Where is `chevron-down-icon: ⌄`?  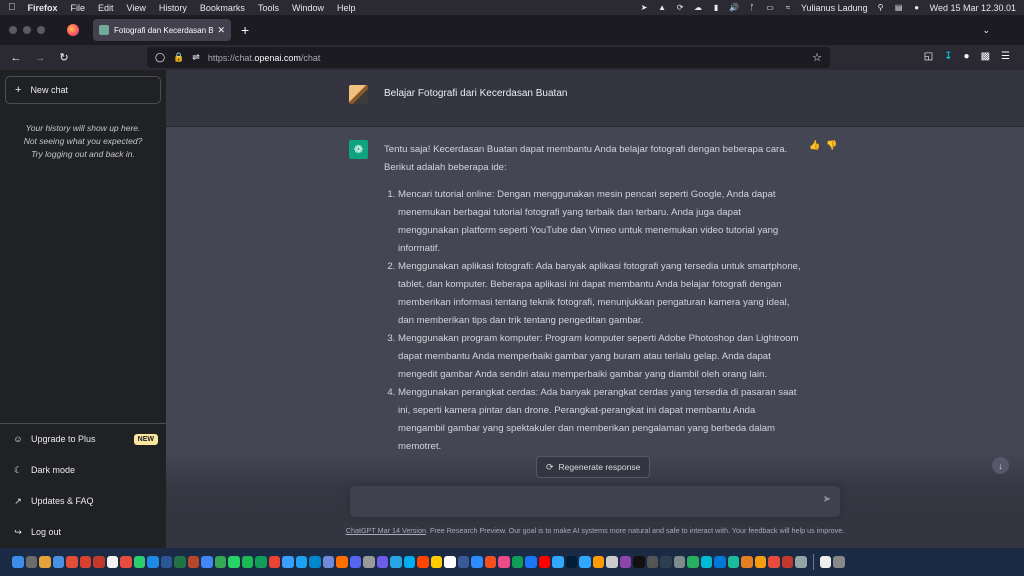 chevron-down-icon: ⌄ is located at coordinates (986, 30).